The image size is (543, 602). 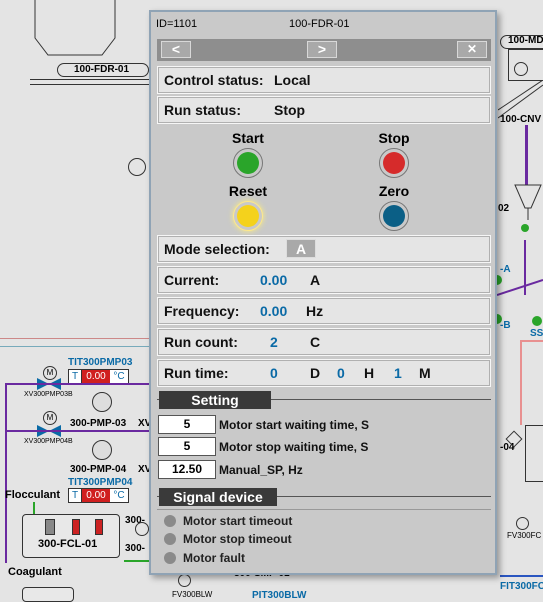 I want to click on motor-stop-wait-label: Motor stop waiting time, S, so click(x=294, y=447).